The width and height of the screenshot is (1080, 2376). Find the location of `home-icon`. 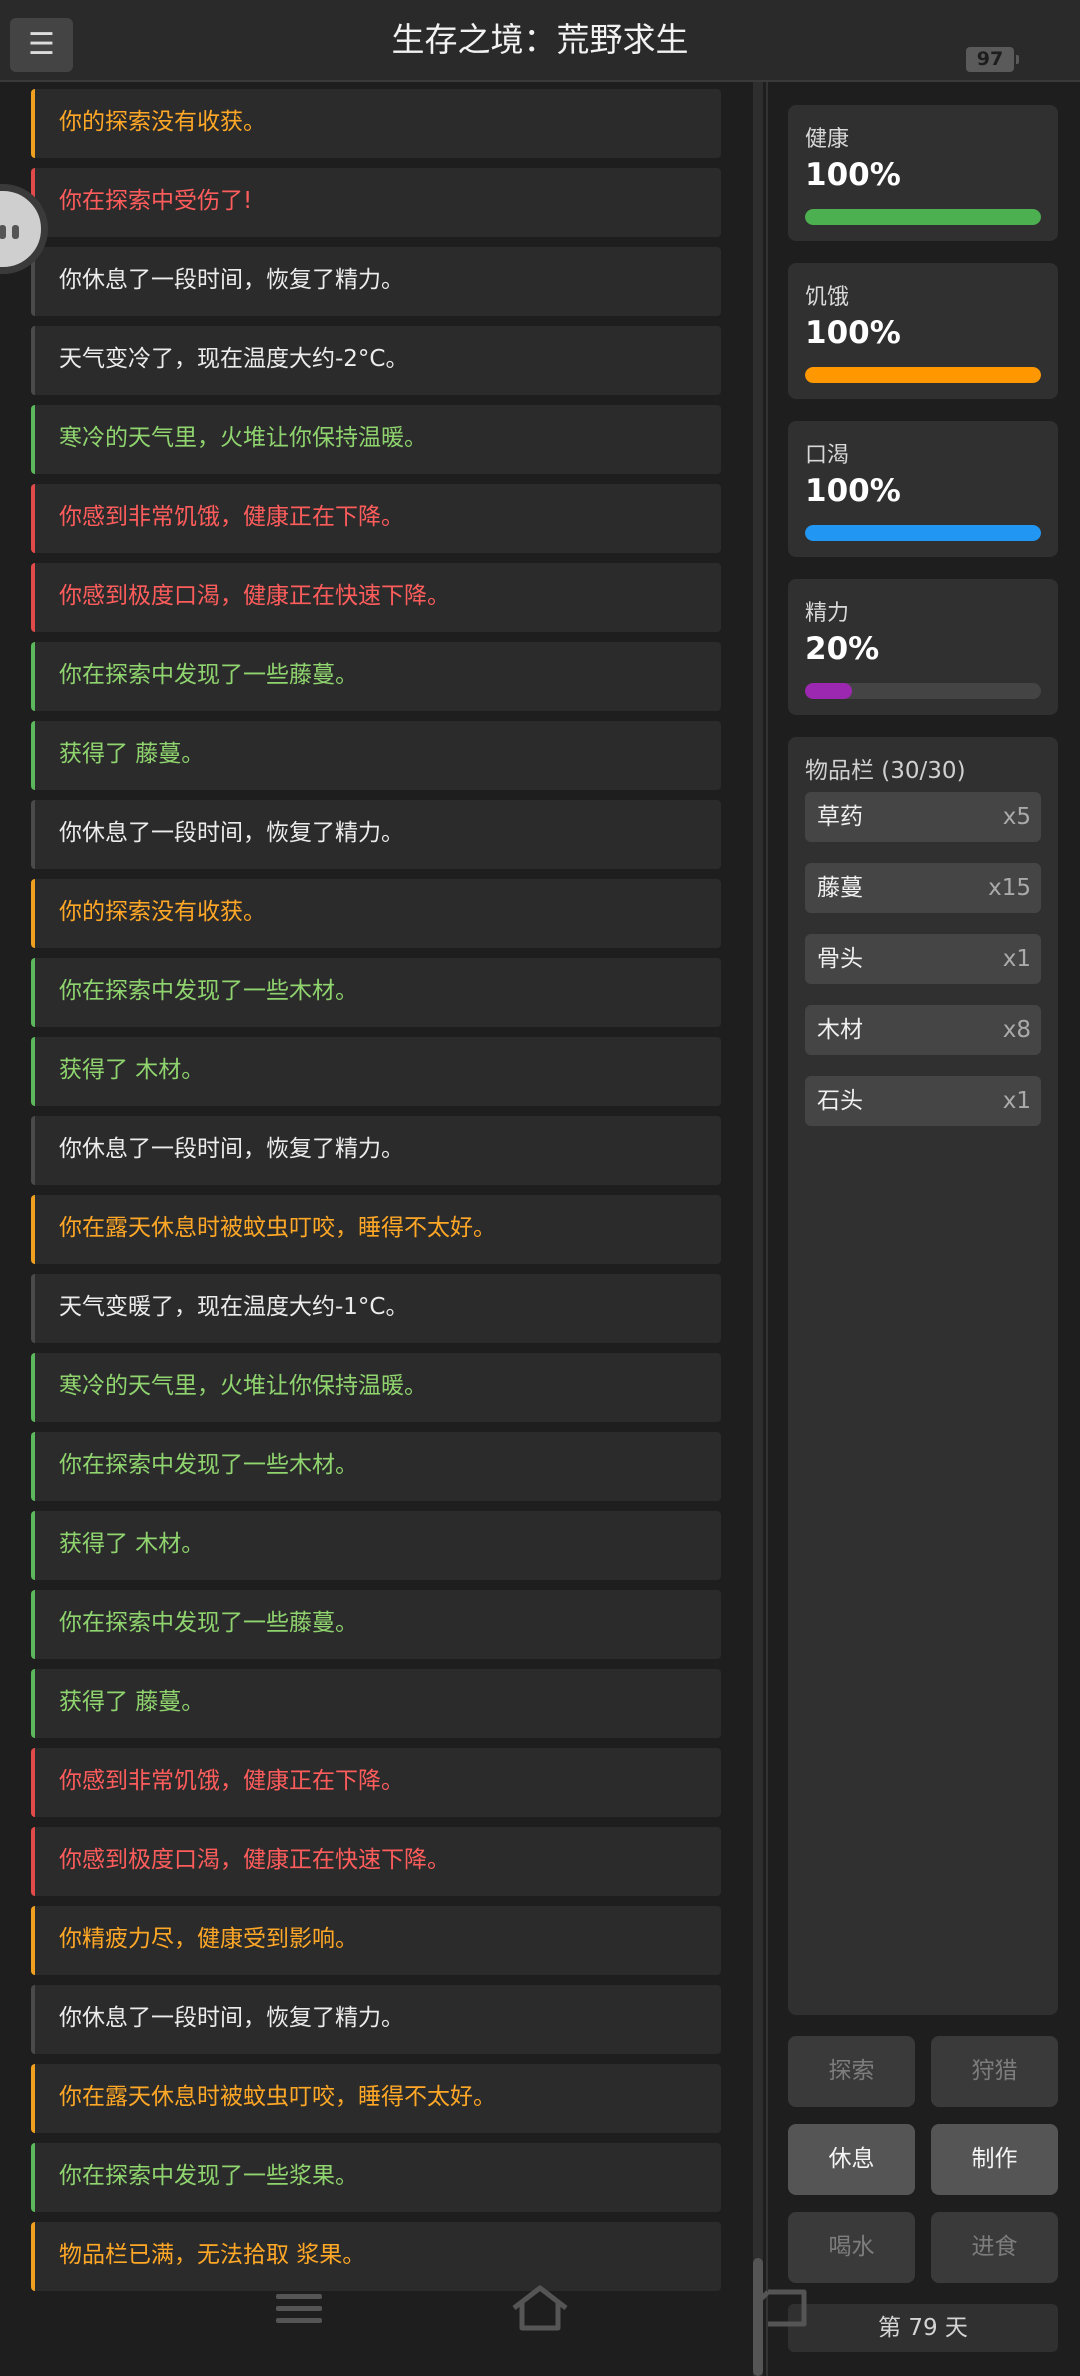

home-icon is located at coordinates (540, 2308).